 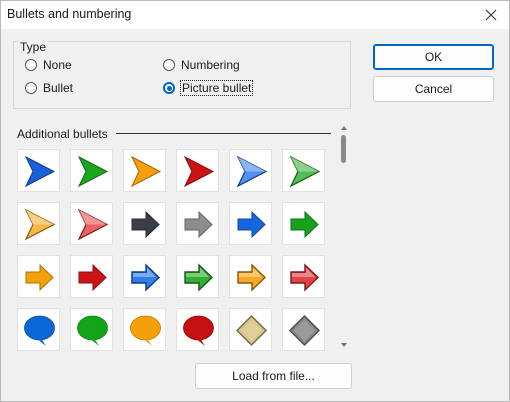 I want to click on radio-none-label: None, so click(x=57, y=65).